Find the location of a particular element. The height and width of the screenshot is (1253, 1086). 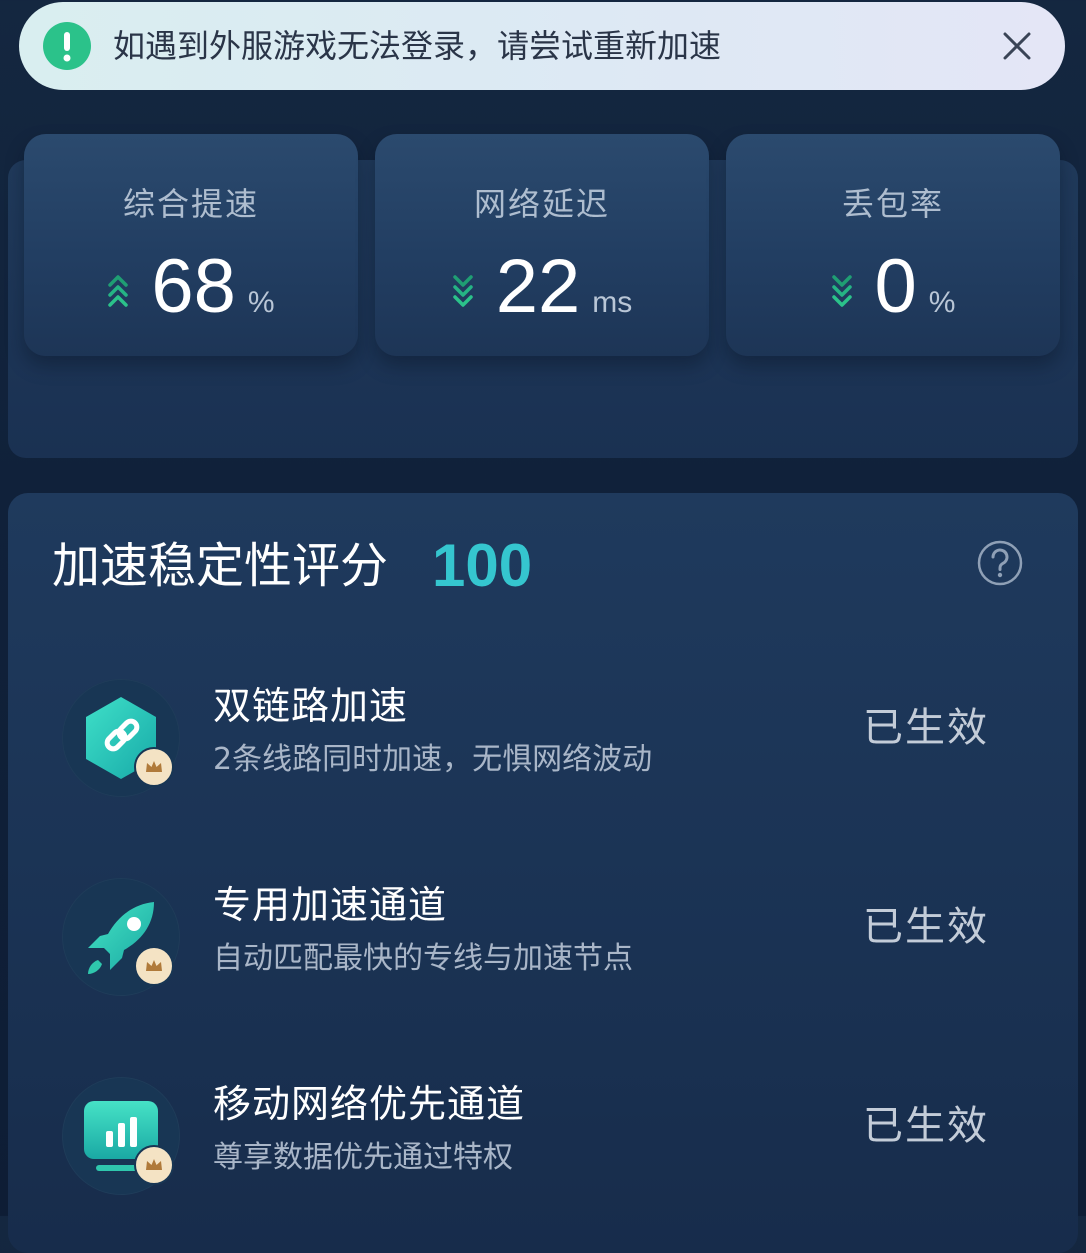

feature-title: 专用加速通道 is located at coordinates (330, 905).